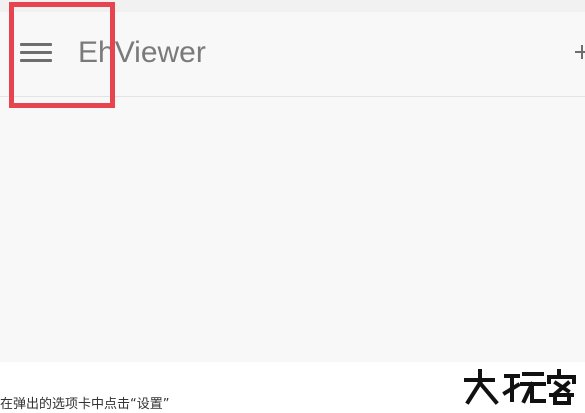 This screenshot has height=413, width=585. Describe the element at coordinates (520, 387) in the screenshot. I see `dawanke-watermark-logo` at that location.